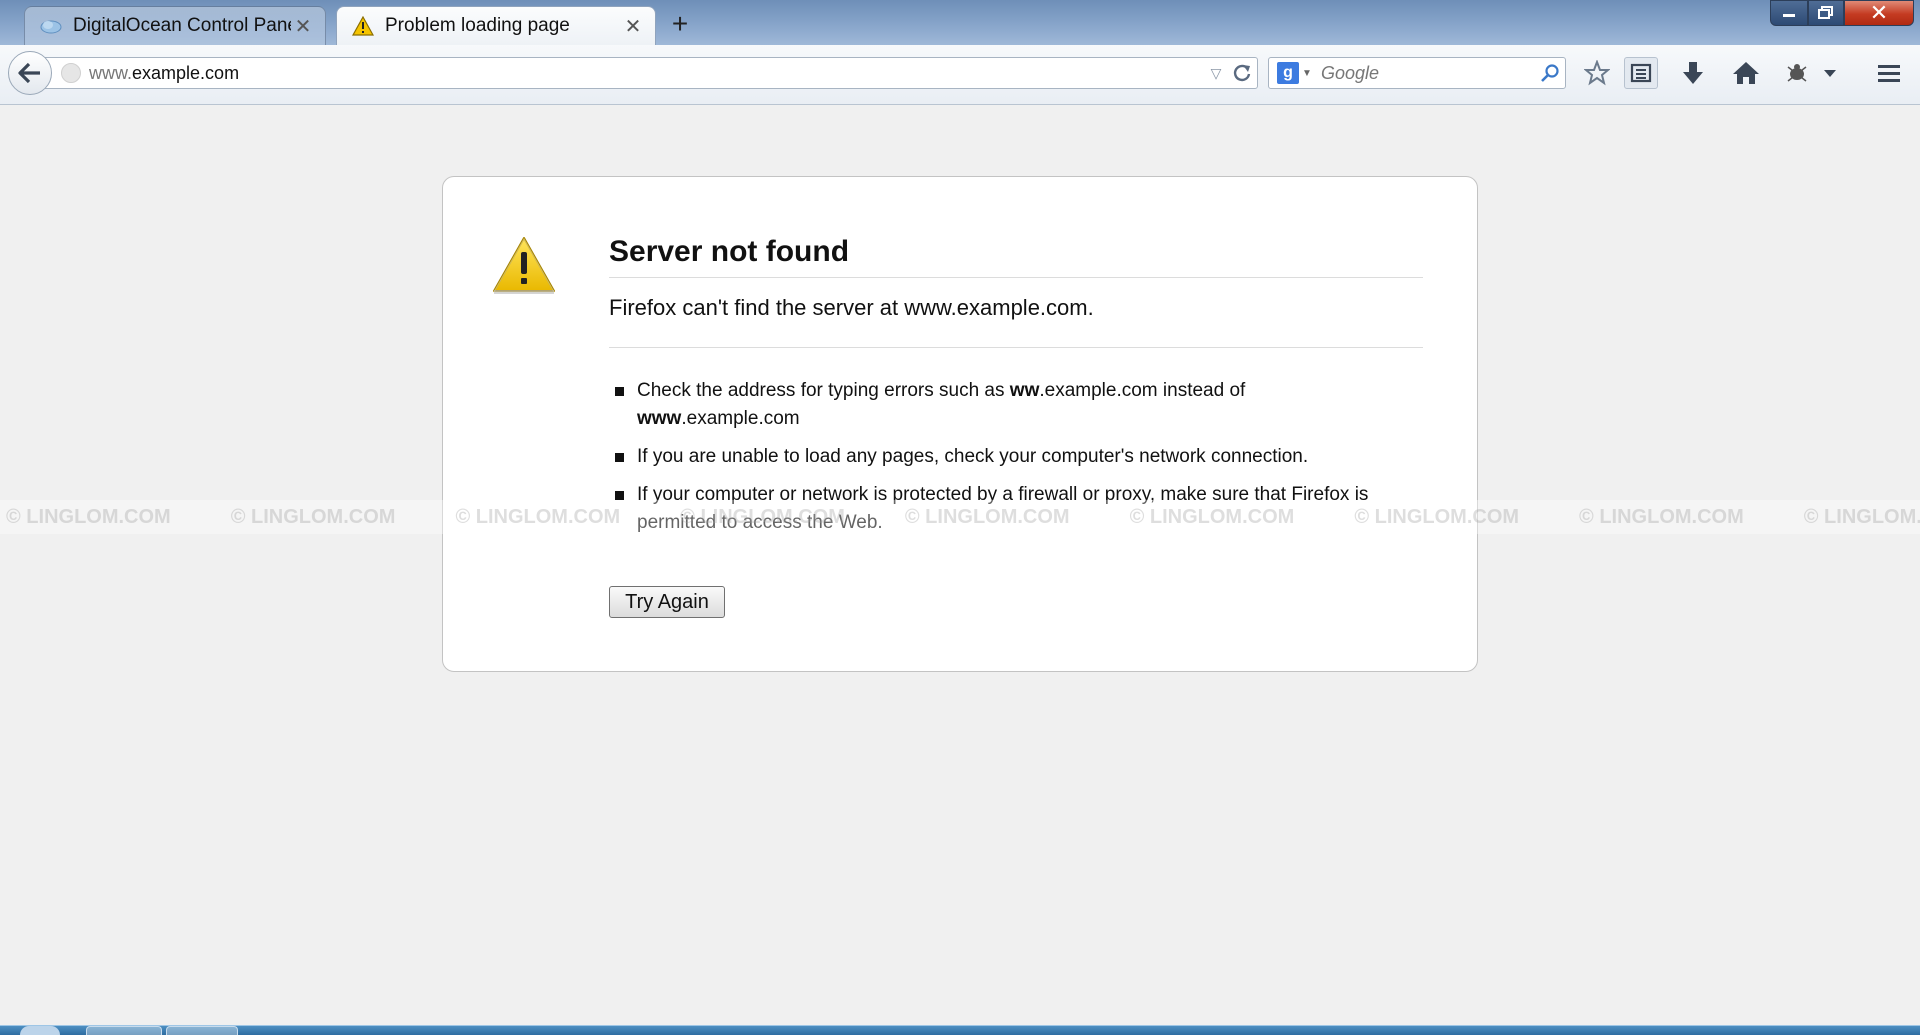 The image size is (1920, 1035). I want to click on start-button, so click(40, 1030).